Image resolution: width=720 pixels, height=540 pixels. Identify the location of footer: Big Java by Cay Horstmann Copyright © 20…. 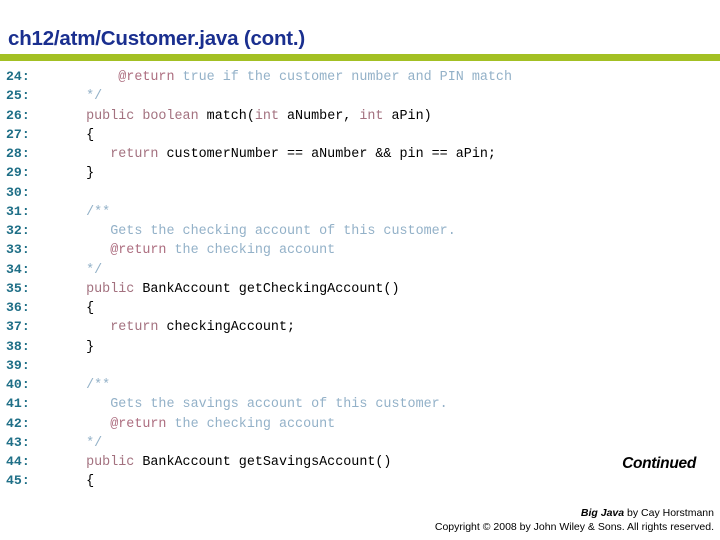
(574, 520).